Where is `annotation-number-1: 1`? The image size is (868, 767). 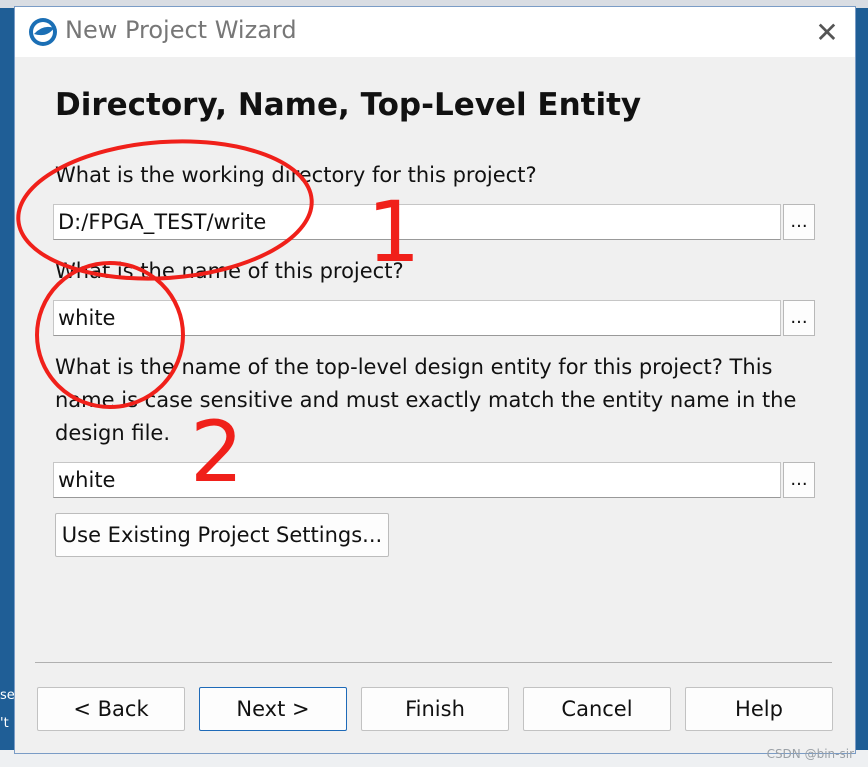 annotation-number-1: 1 is located at coordinates (394, 232).